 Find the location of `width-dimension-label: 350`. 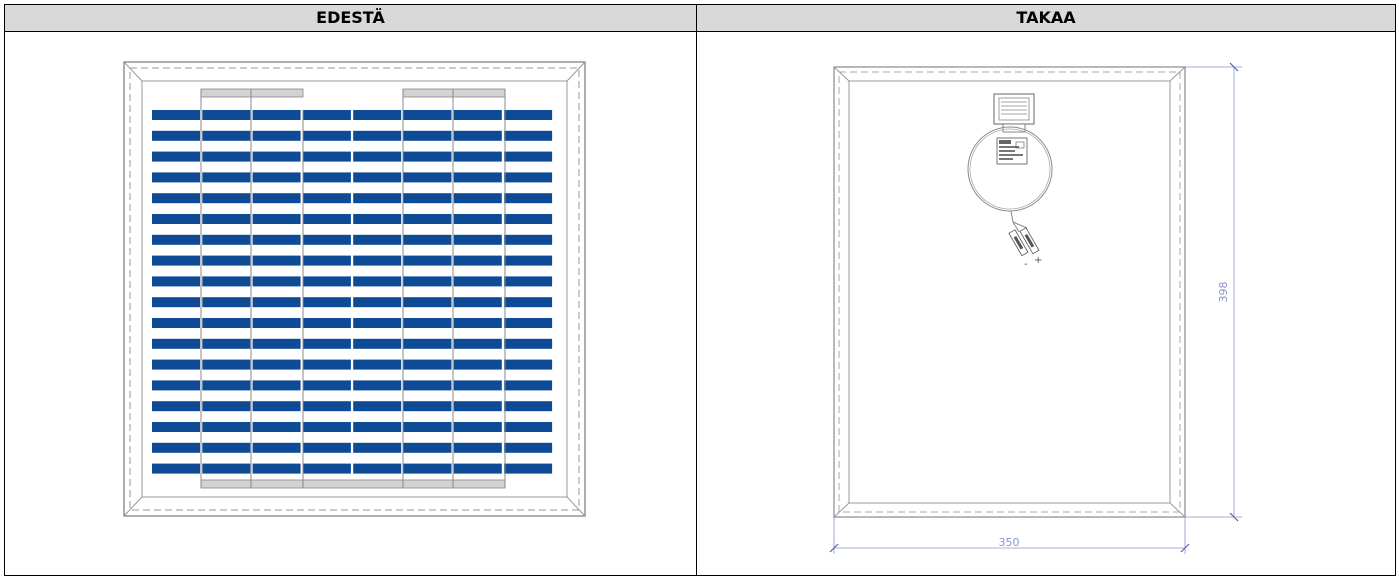

width-dimension-label: 350 is located at coordinates (1009, 542).